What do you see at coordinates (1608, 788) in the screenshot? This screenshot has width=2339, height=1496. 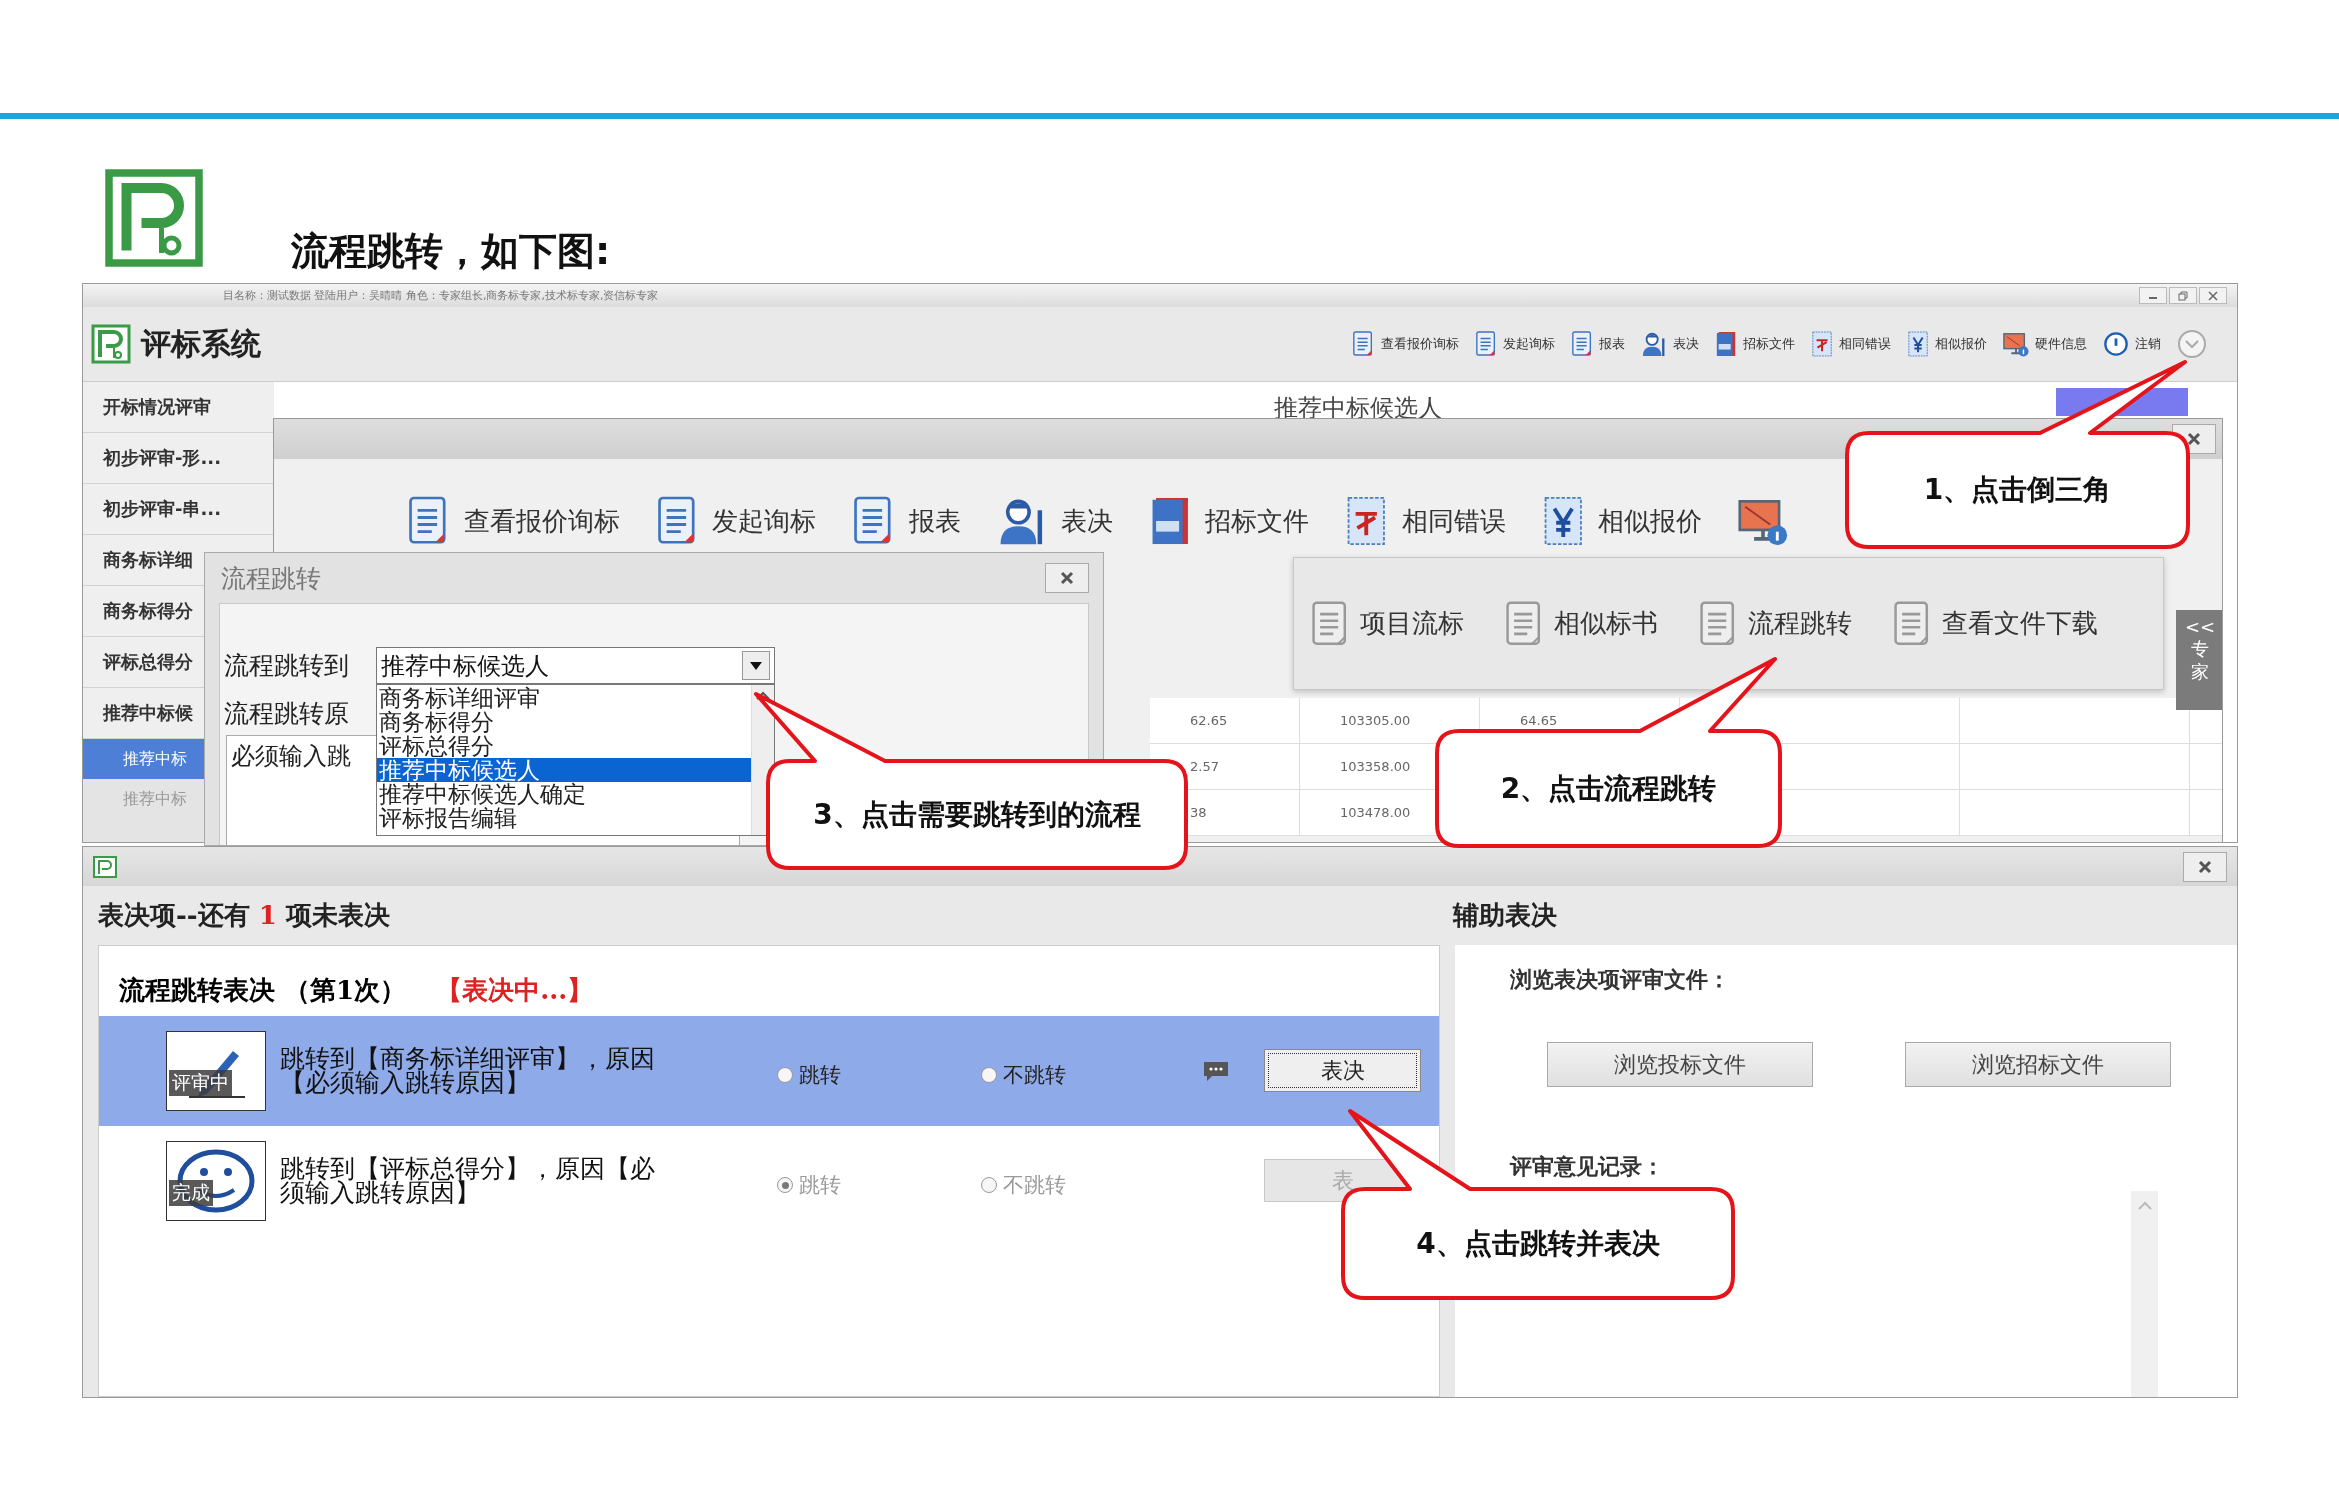 I see `callout-text: 2、点击流程跳转` at bounding box center [1608, 788].